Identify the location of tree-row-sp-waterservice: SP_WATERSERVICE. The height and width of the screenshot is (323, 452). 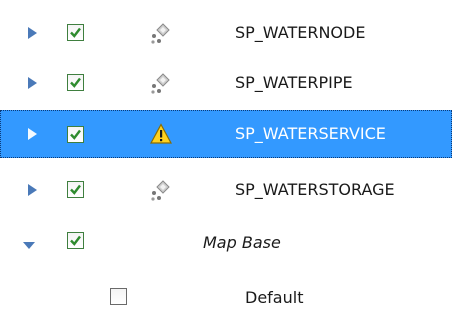
(226, 134).